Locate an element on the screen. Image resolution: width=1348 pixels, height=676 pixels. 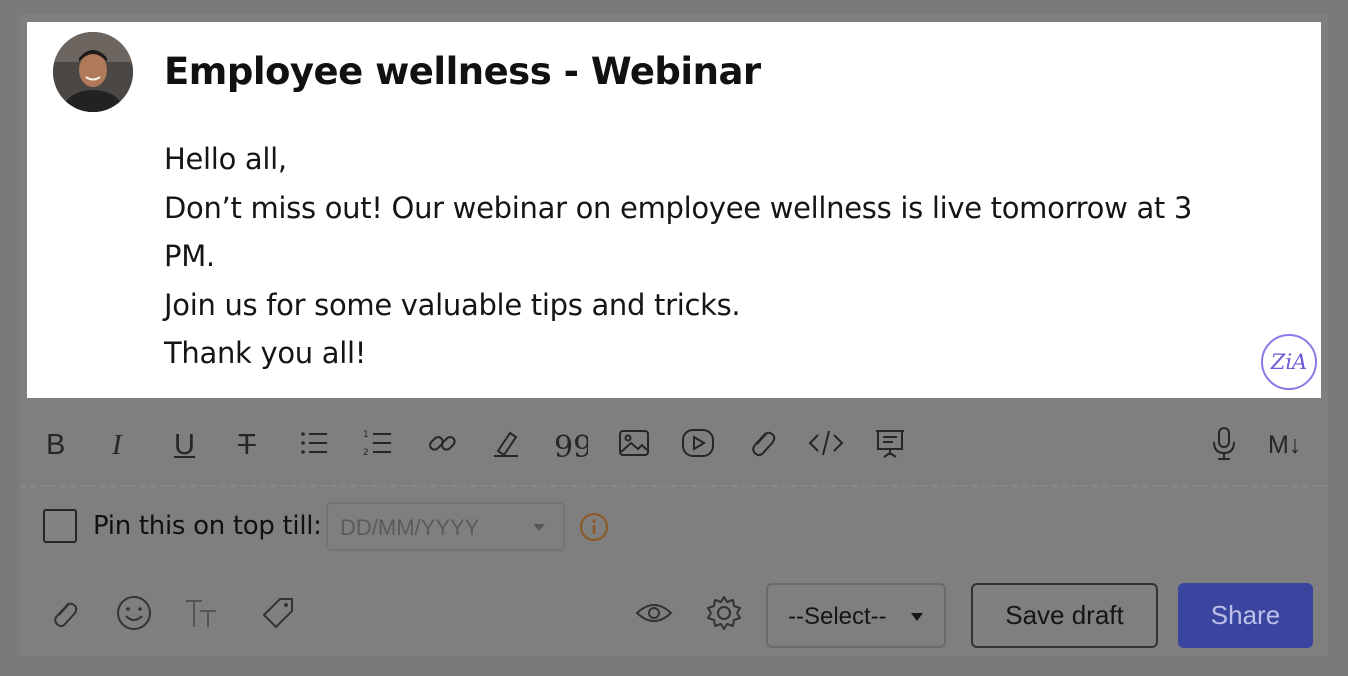
italic-icon: I is located at coordinates (117, 445).